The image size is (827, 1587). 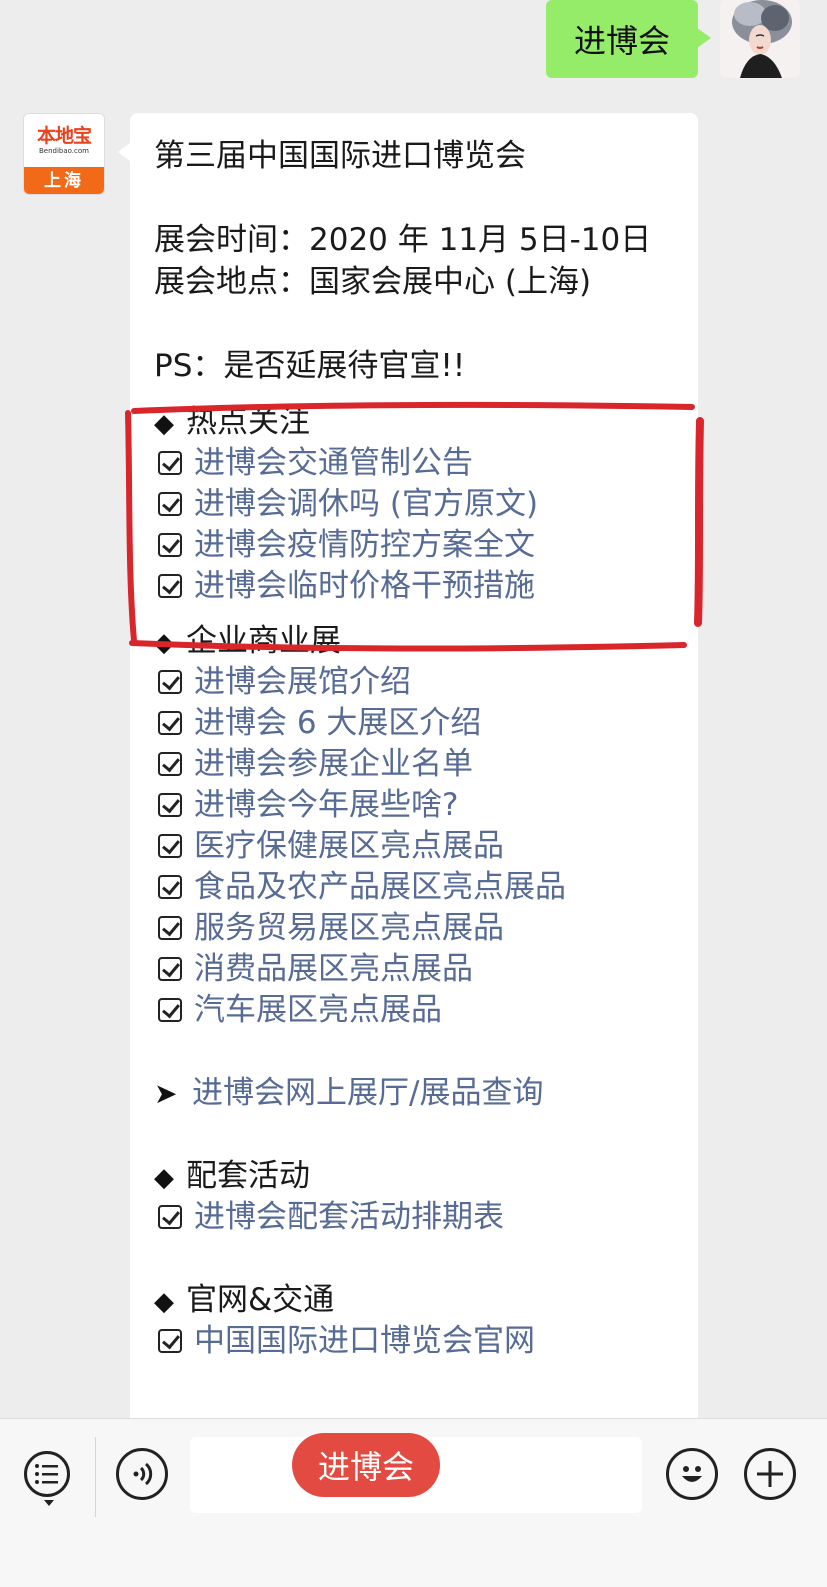 I want to click on section-official-title: 官网&交通, so click(x=260, y=1300).